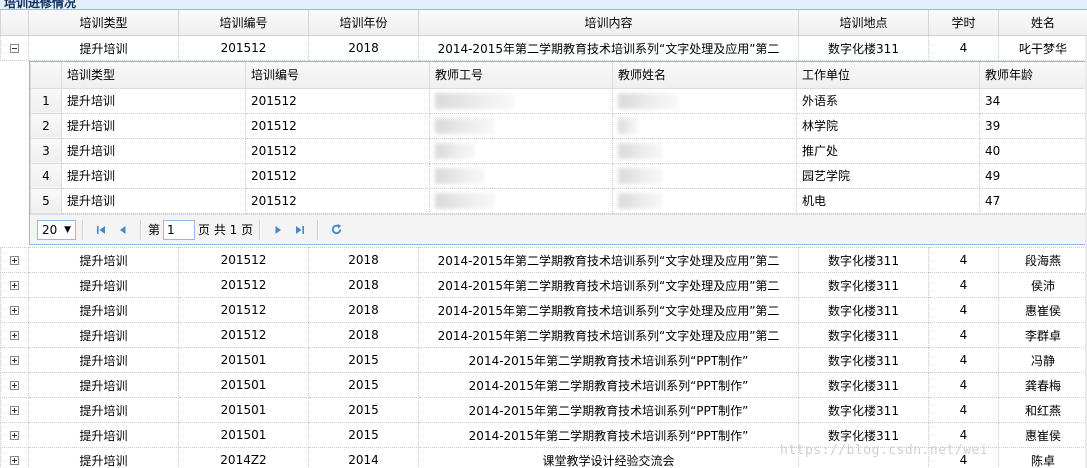  I want to click on header-name: 姓名, so click(1042, 23).